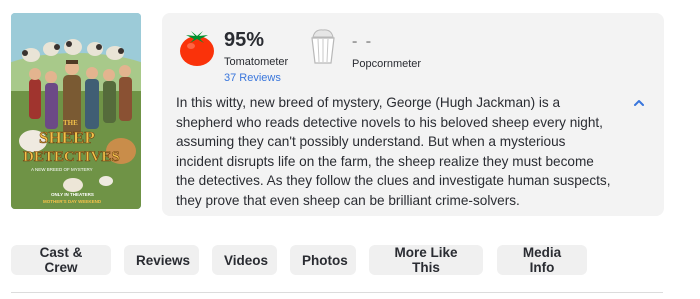  Describe the element at coordinates (426, 260) in the screenshot. I see `nav-more-like-this: More Like This` at that location.